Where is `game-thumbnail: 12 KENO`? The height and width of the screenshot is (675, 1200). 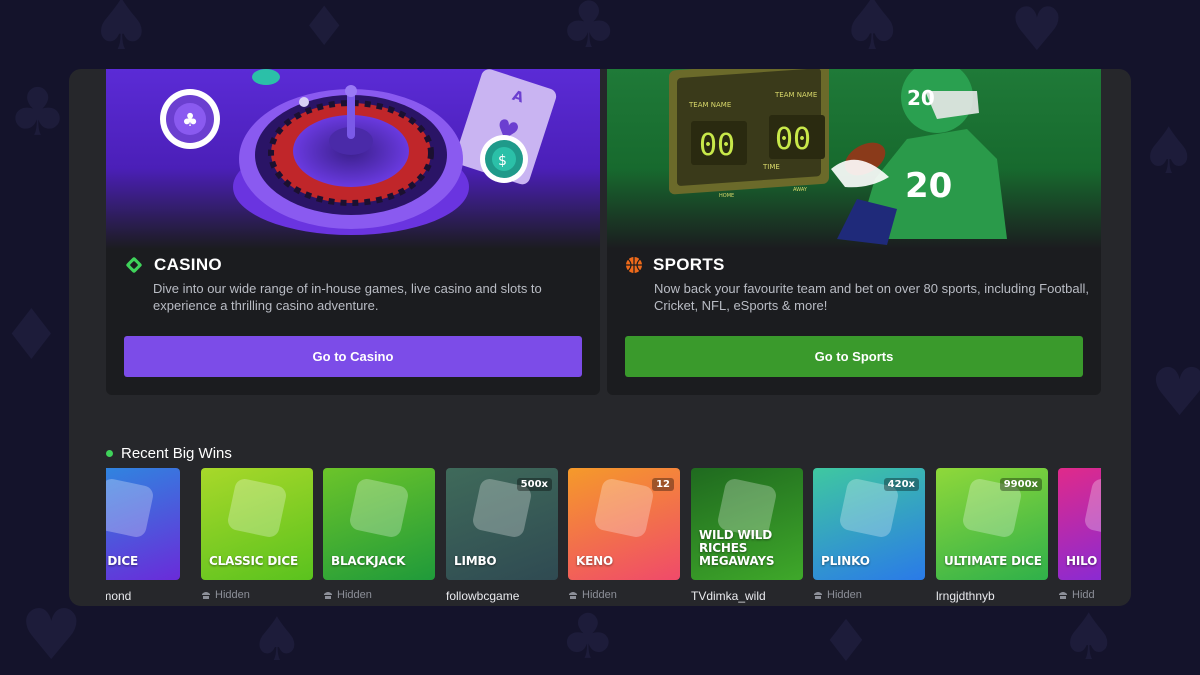
game-thumbnail: 12 KENO is located at coordinates (624, 524).